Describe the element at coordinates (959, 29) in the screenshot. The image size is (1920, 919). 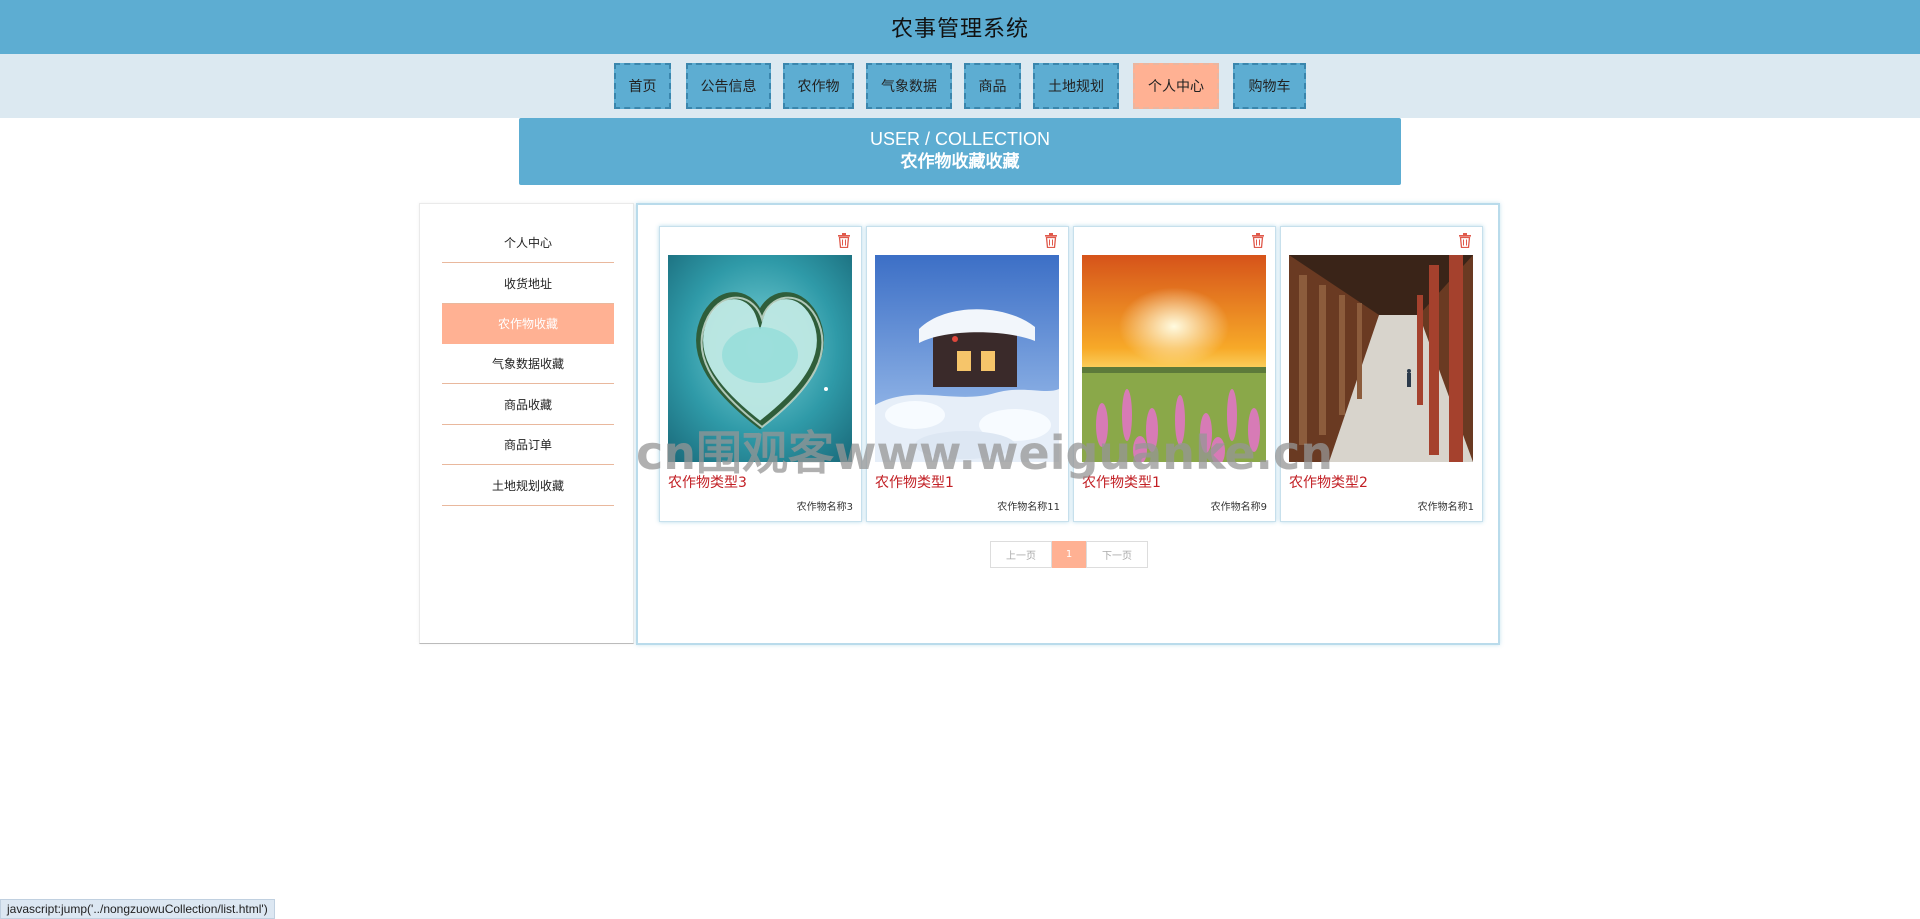
I see `app-title: 农事管理系统` at that location.